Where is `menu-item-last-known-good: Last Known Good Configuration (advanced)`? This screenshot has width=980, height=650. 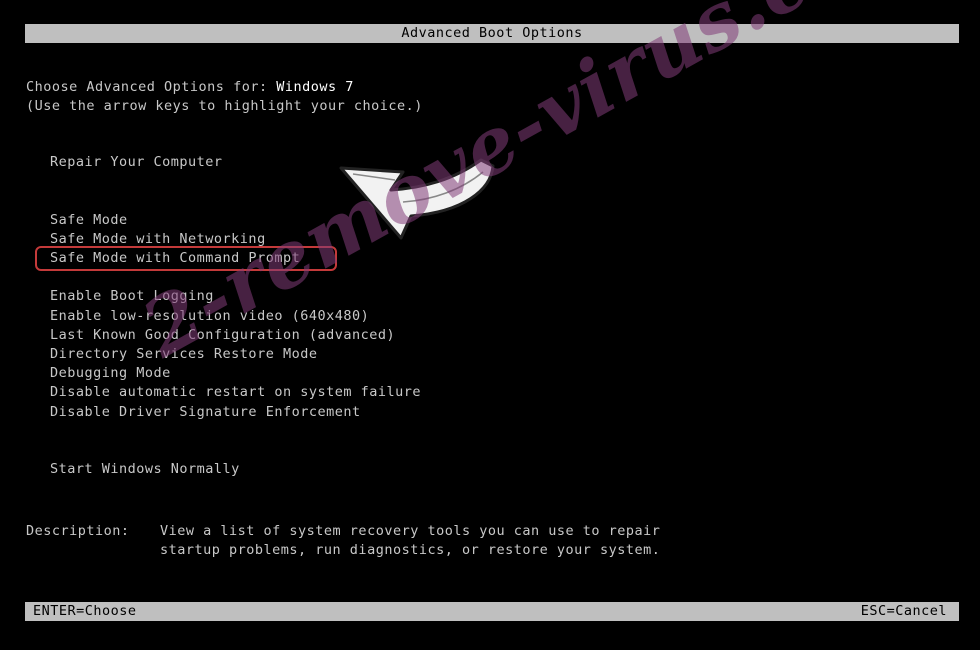 menu-item-last-known-good: Last Known Good Configuration (advanced) is located at coordinates (222, 335).